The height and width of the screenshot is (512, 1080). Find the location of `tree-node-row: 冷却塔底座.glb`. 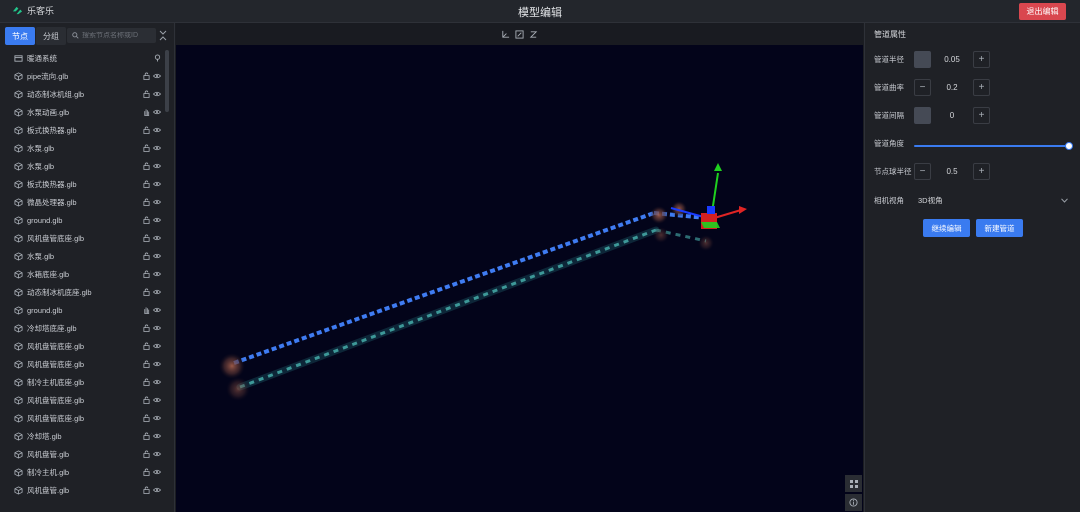

tree-node-row: 冷却塔底座.glb is located at coordinates (82, 328).